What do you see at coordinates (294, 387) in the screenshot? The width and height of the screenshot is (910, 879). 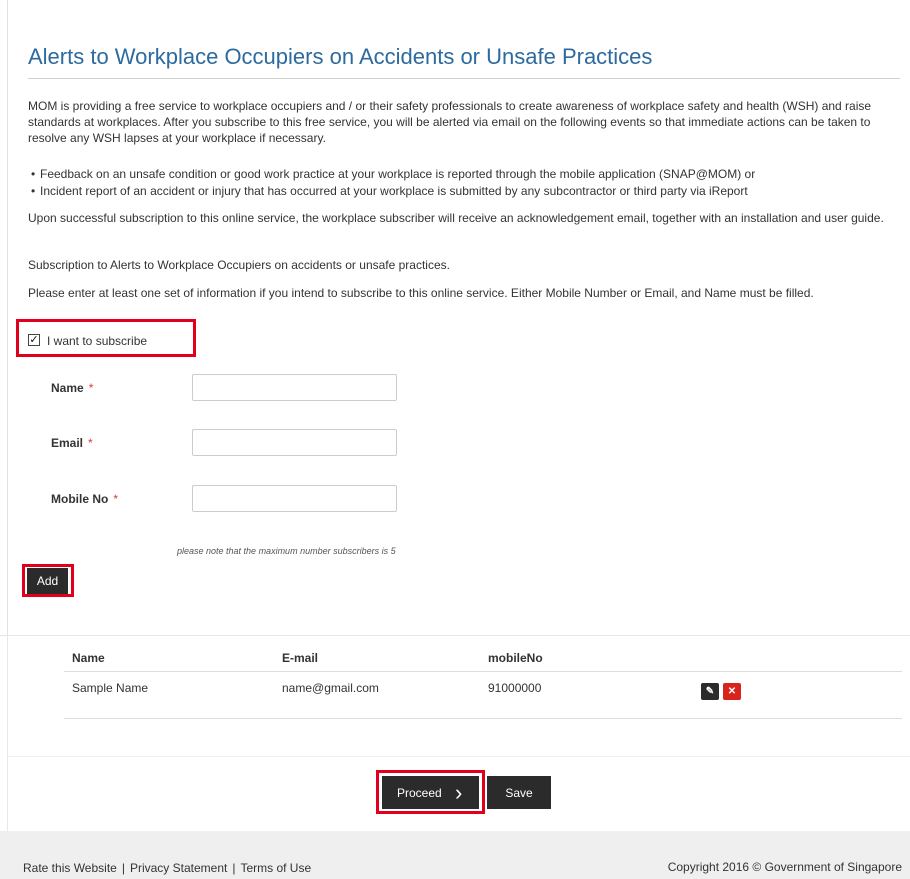 I see `name-field` at bounding box center [294, 387].